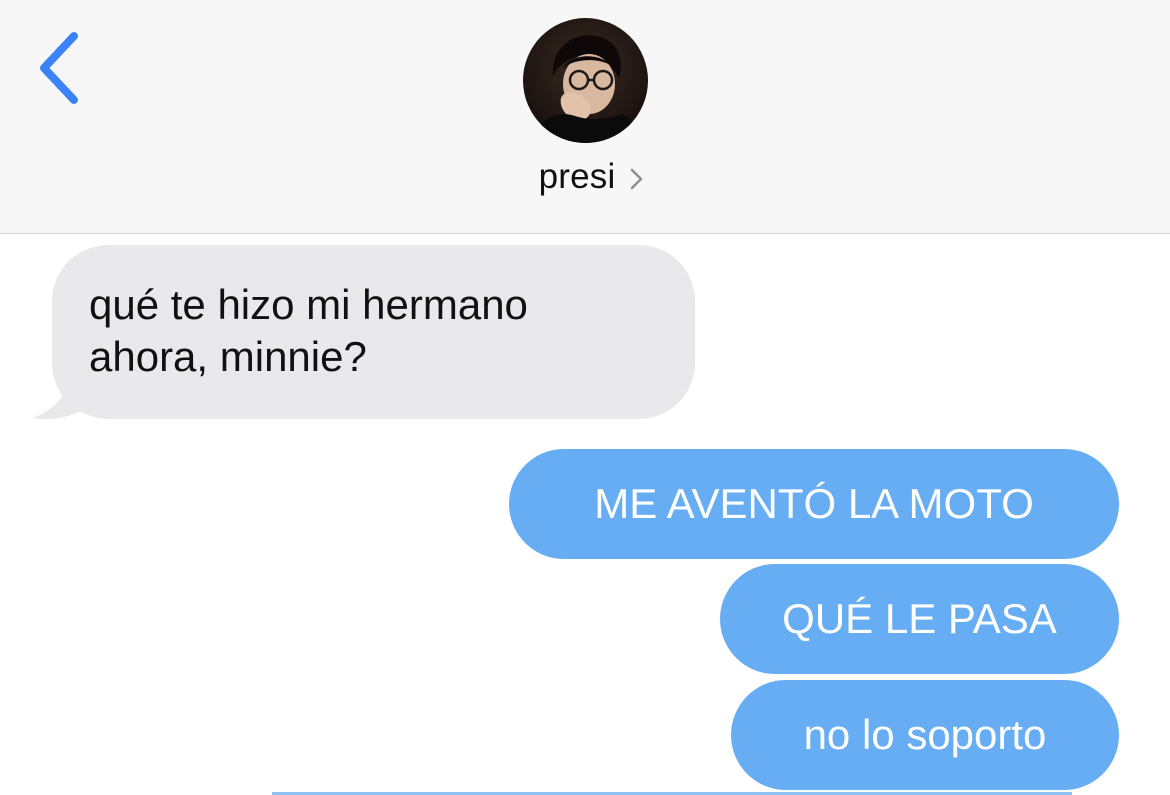  I want to click on message-line: ahora, minnie?, so click(228, 356).